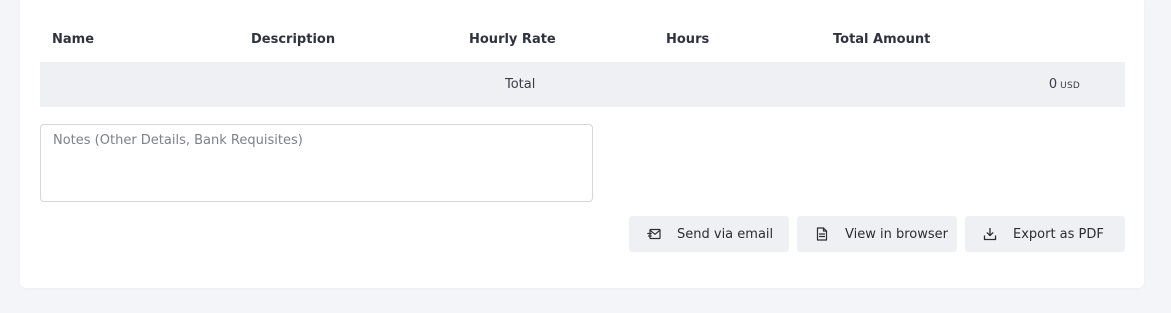  I want to click on view-in-browser-button: View in browser, so click(877, 234).